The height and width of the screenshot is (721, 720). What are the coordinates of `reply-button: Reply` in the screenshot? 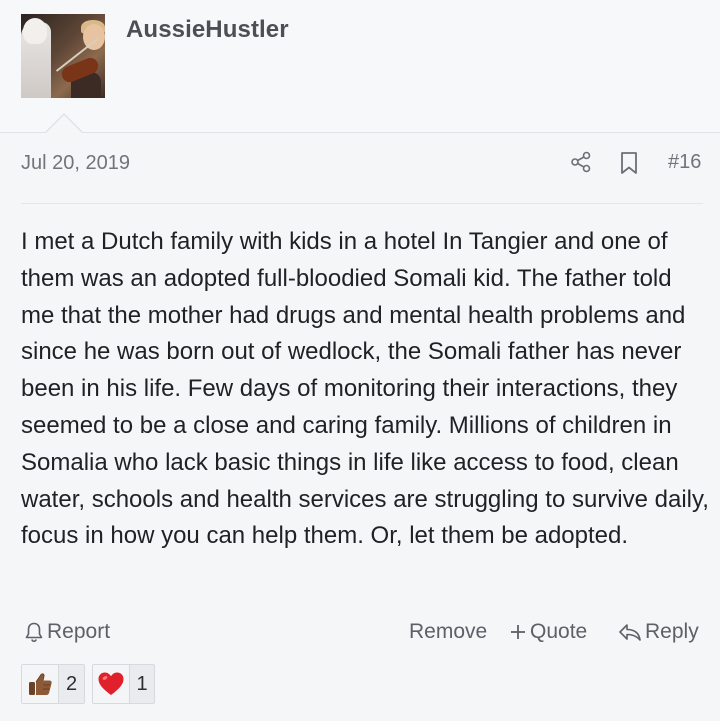 It's located at (658, 632).